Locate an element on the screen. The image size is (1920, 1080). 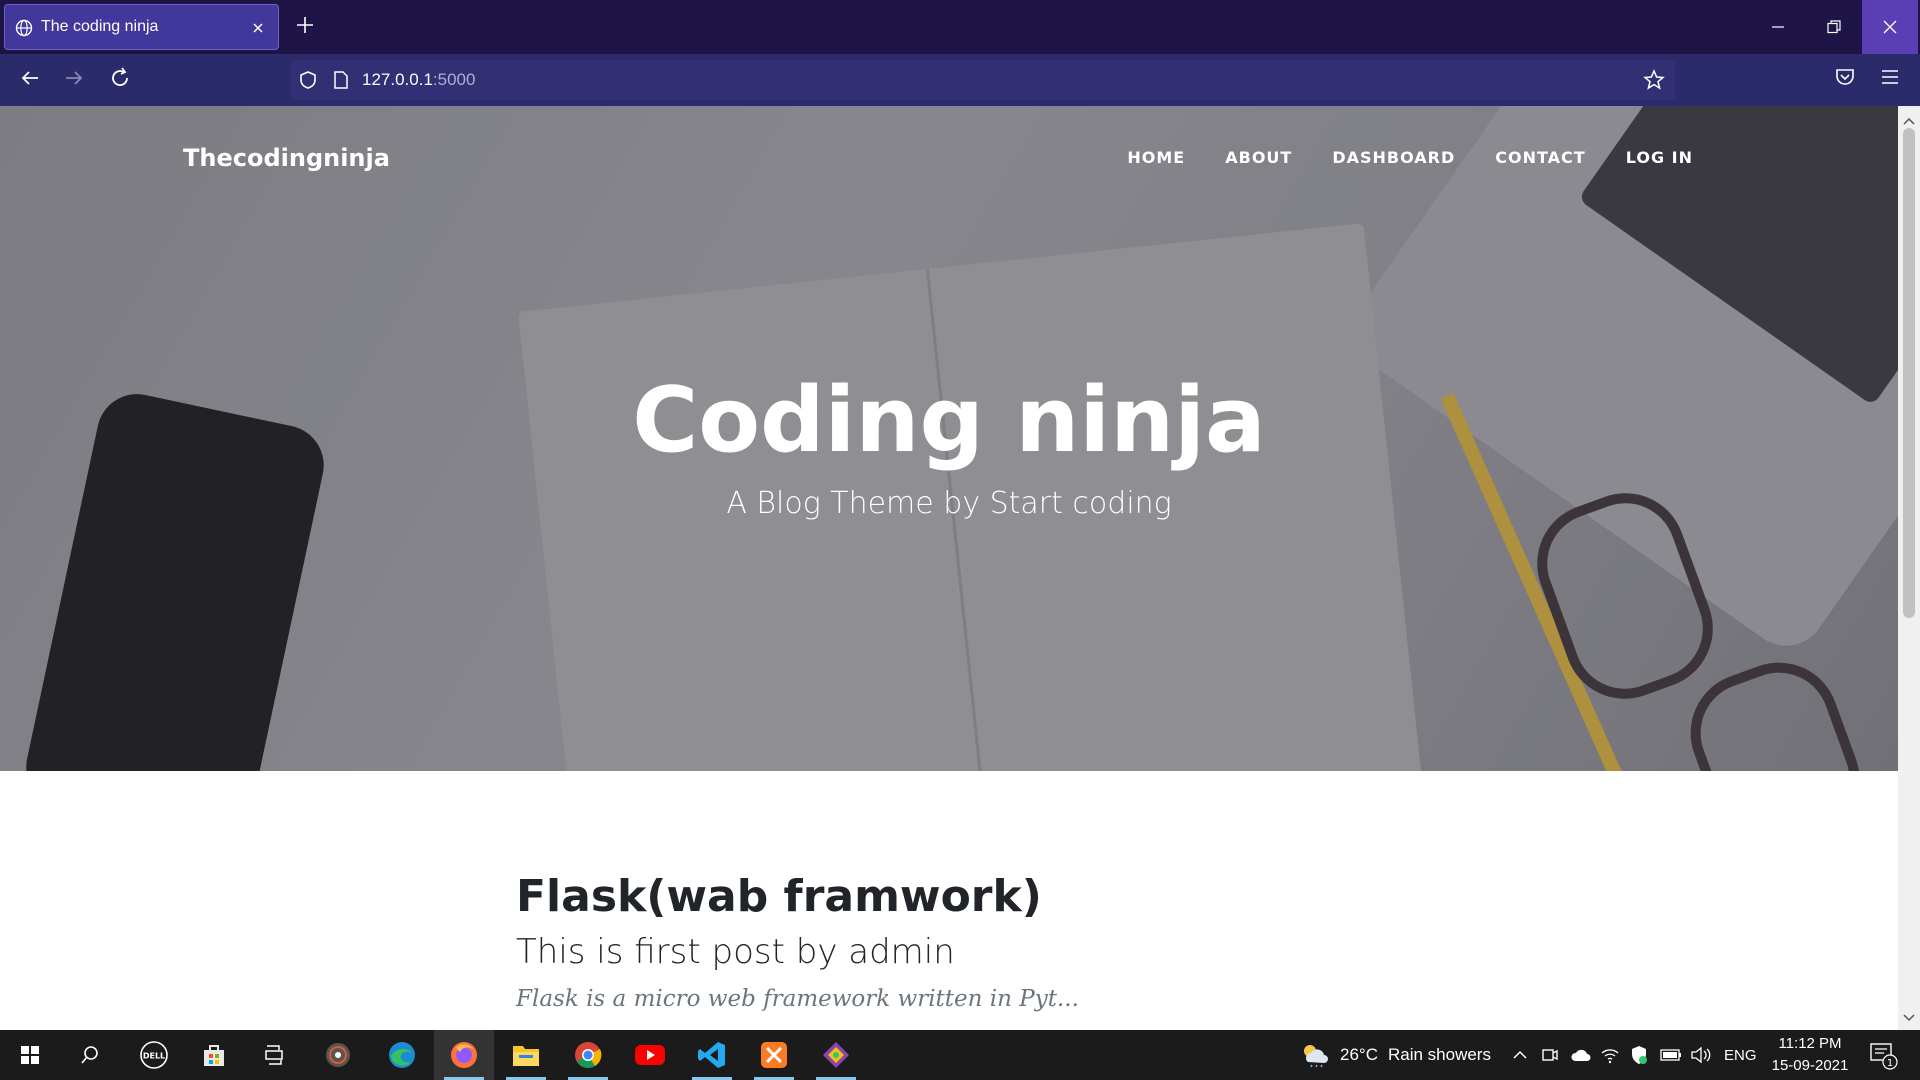
edge-browser-icon is located at coordinates (402, 1055).